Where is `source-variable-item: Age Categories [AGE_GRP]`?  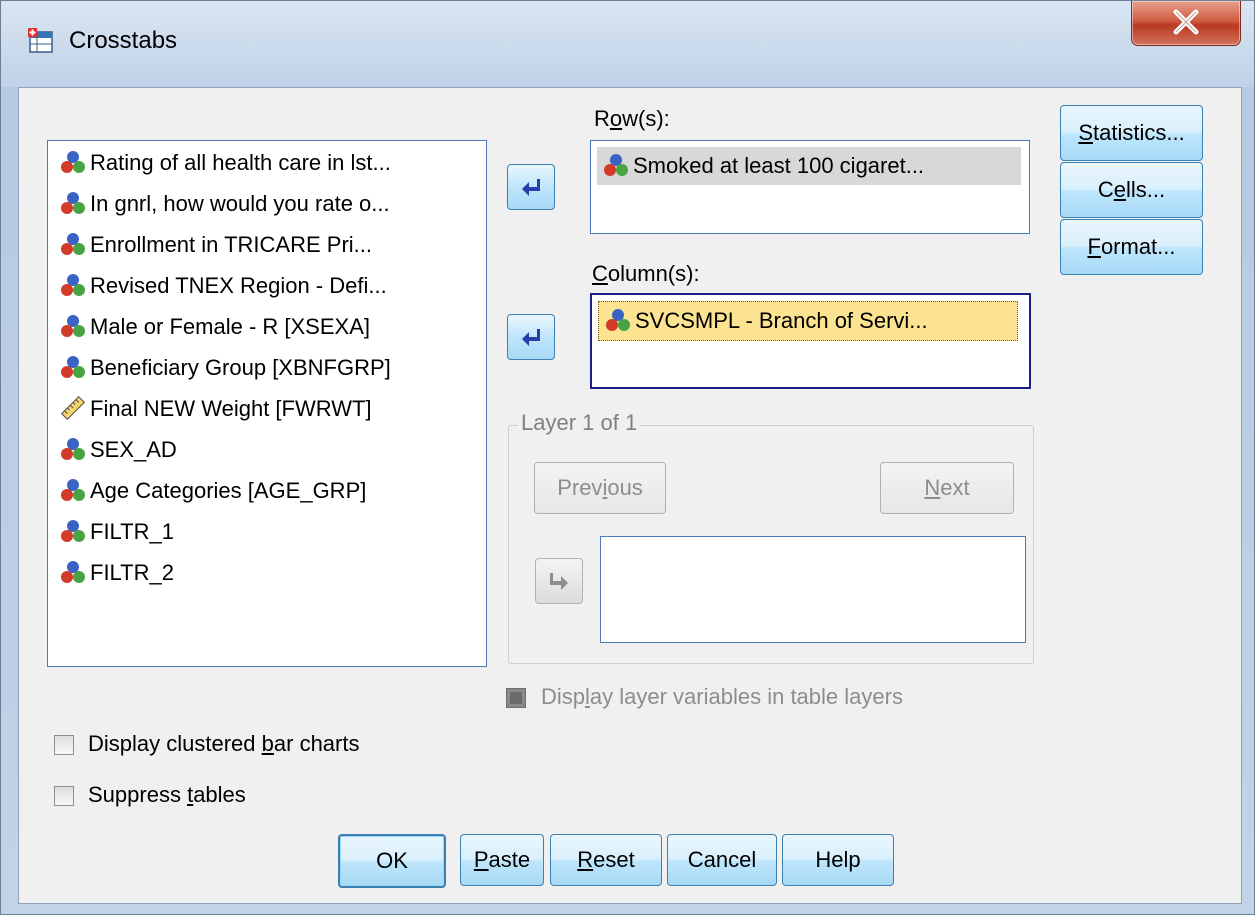
source-variable-item: Age Categories [AGE_GRP] is located at coordinates (213, 491).